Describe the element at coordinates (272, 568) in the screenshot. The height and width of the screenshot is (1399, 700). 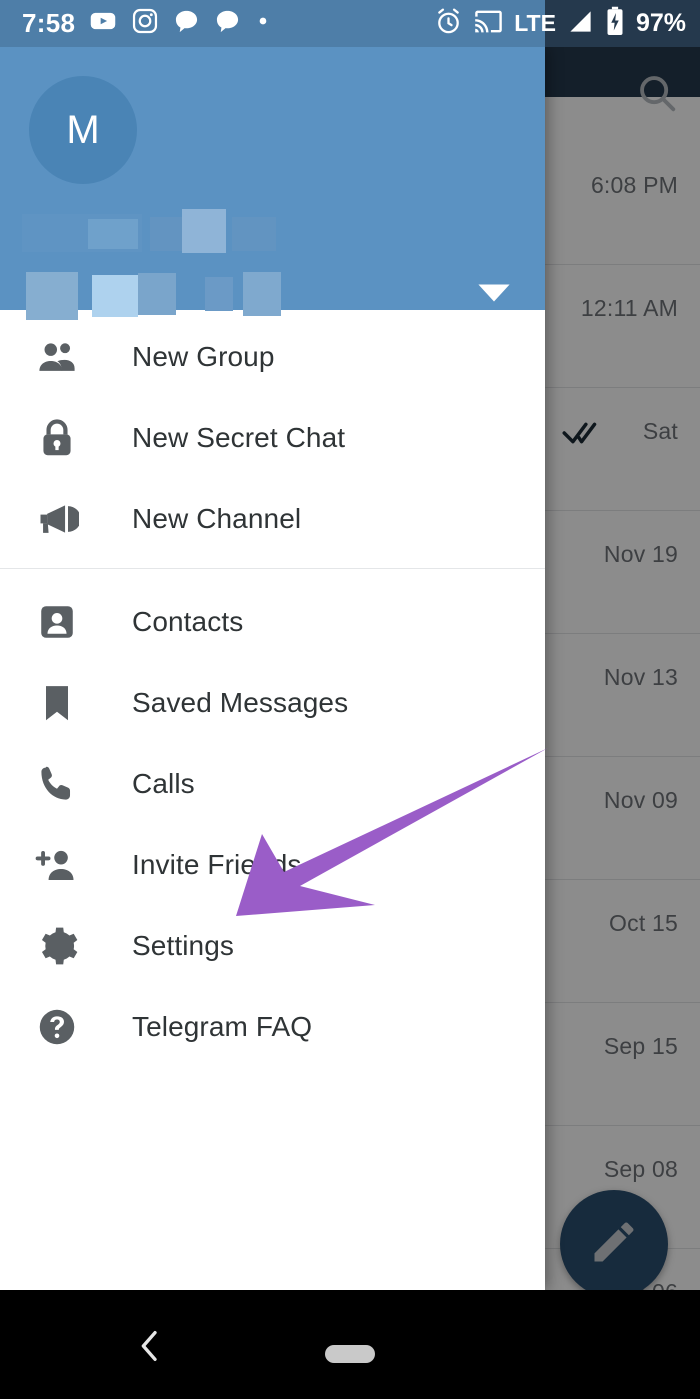
I see `menu-divider` at that location.